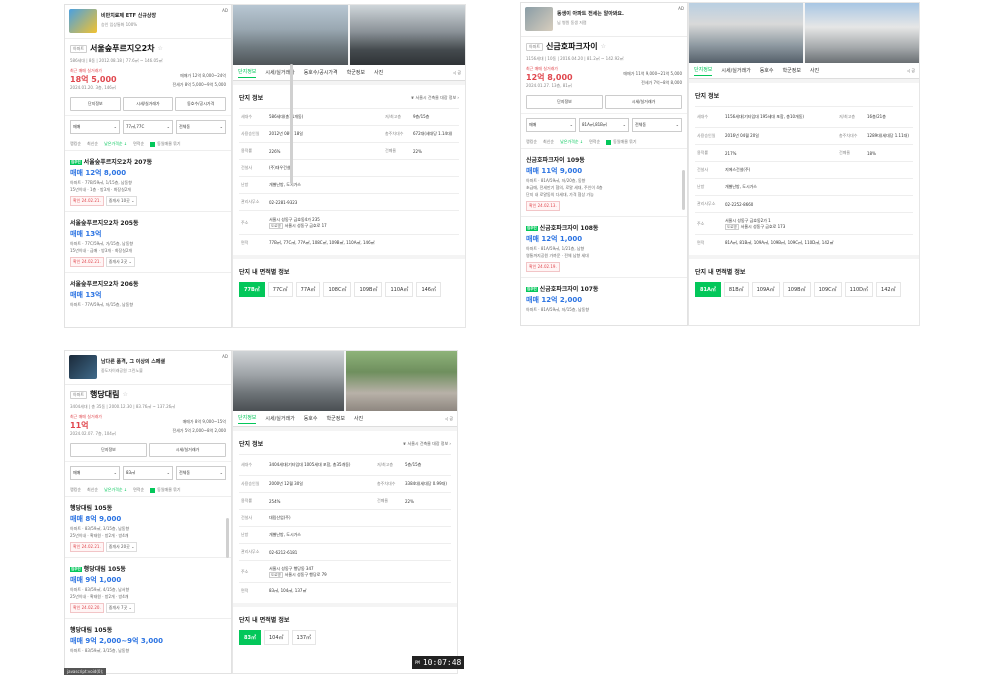 This screenshot has width=988, height=684. I want to click on area-tab: 77A㎡, so click(308, 289).